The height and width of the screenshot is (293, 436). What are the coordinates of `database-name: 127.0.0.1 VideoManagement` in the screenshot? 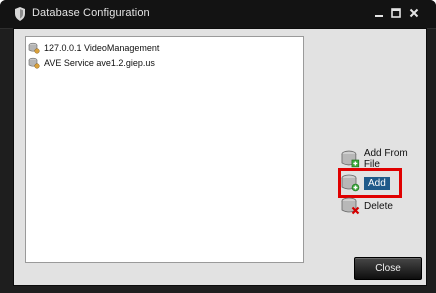 It's located at (102, 47).